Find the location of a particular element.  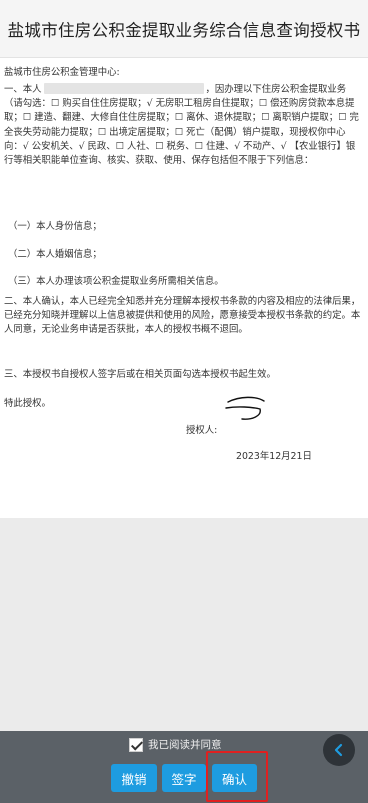

page-title: 盐城市住房公积金提取业务综合信息查询授权书 is located at coordinates (184, 30).